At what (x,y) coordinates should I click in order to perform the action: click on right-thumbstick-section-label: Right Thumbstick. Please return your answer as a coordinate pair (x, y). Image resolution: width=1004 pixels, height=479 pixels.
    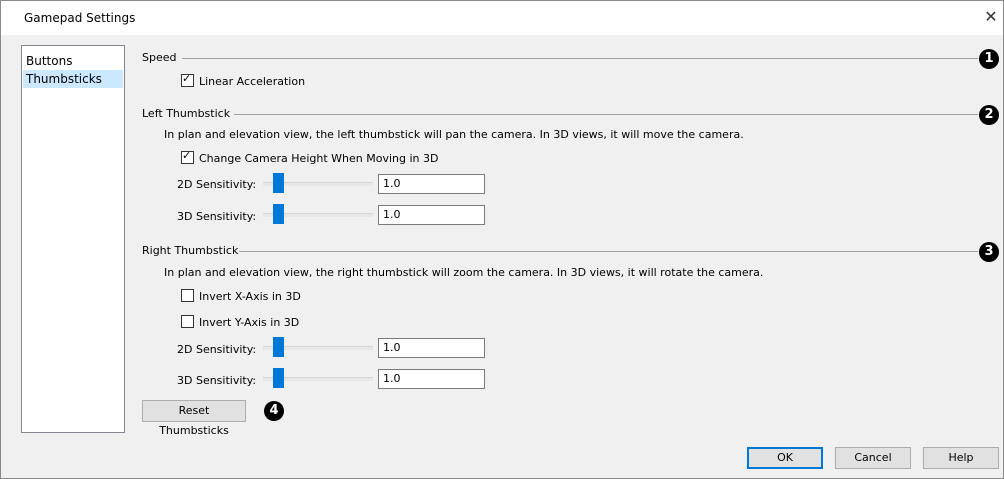
    Looking at the image, I should click on (190, 250).